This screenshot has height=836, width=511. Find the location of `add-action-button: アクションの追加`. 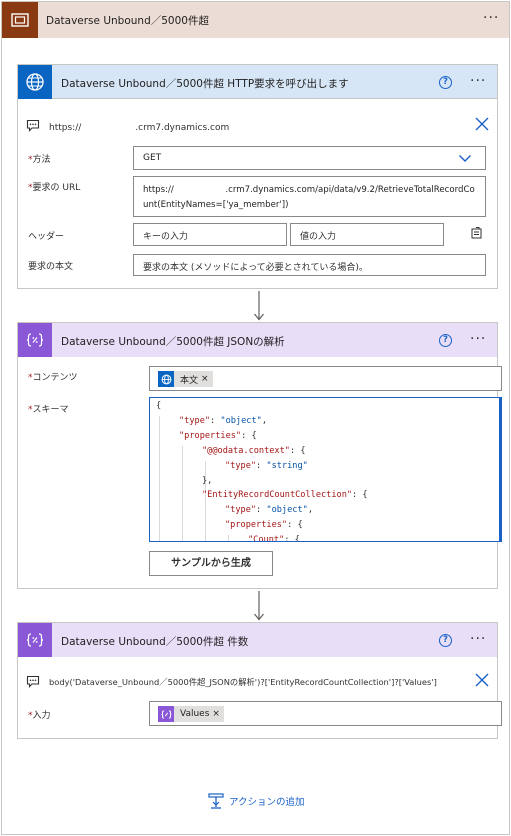

add-action-button: アクションの追加 is located at coordinates (256, 801).